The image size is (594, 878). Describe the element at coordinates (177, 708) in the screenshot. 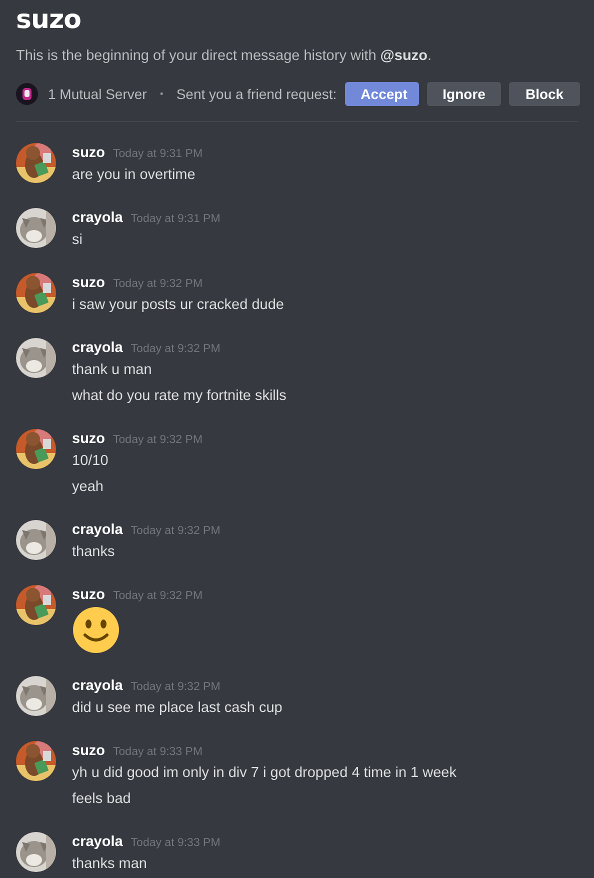

I see `message-text: did u see me place last cash cup` at that location.